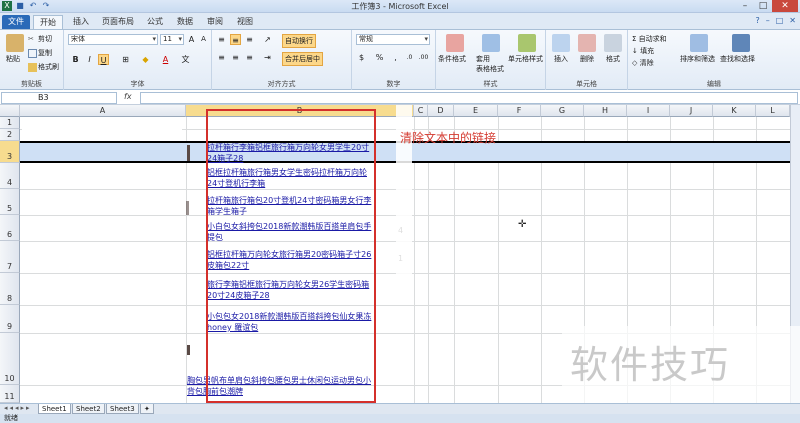 The height and width of the screenshot is (423, 800). I want to click on font-group: 宋体 11 A A B I U ⊞ ◆ A 文 字体, so click(138, 60).